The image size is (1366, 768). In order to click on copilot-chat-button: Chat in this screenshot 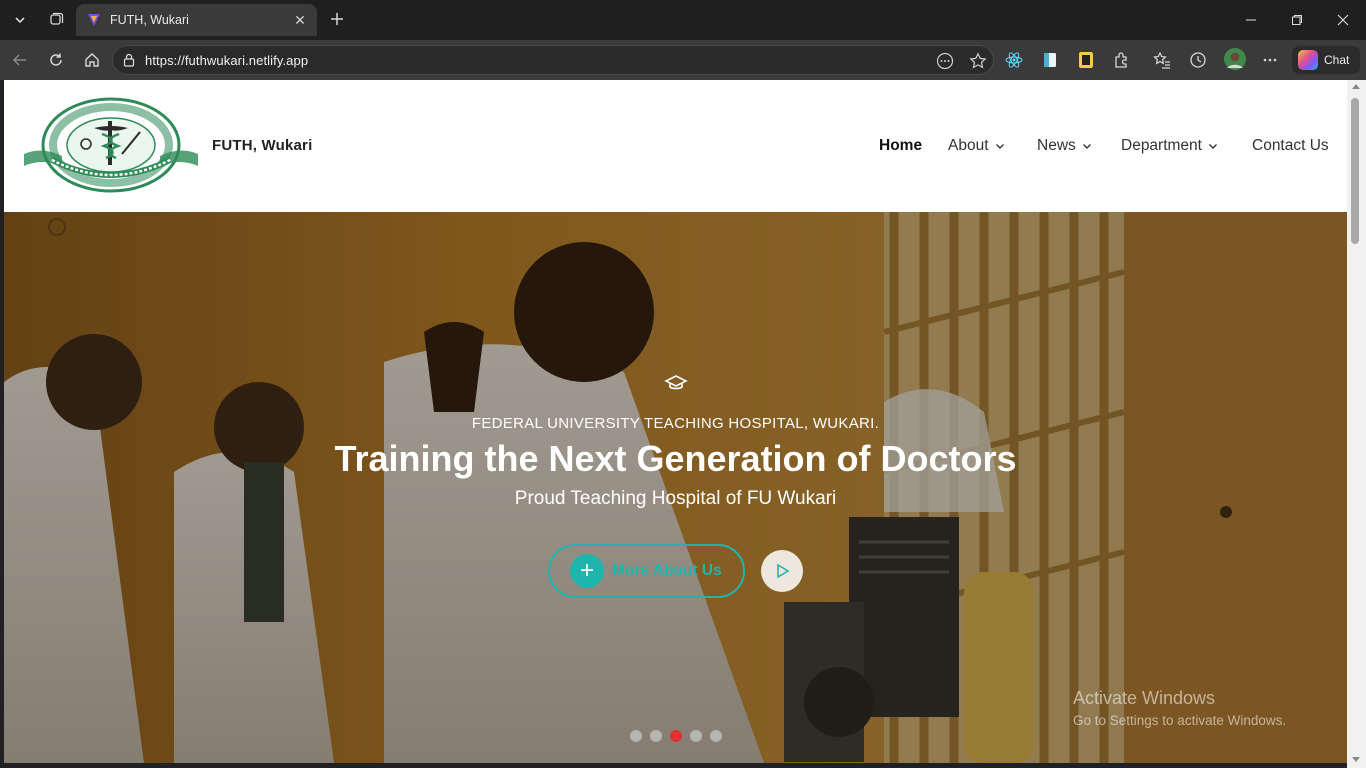, I will do `click(1326, 60)`.